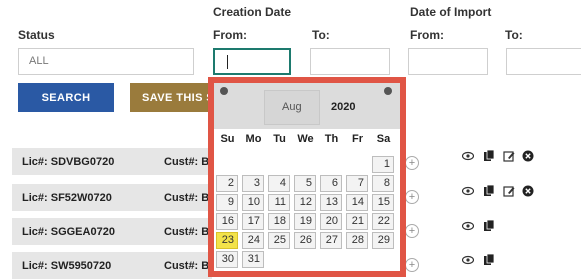  Describe the element at coordinates (321, 35) in the screenshot. I see `creation-to-label: To:` at that location.